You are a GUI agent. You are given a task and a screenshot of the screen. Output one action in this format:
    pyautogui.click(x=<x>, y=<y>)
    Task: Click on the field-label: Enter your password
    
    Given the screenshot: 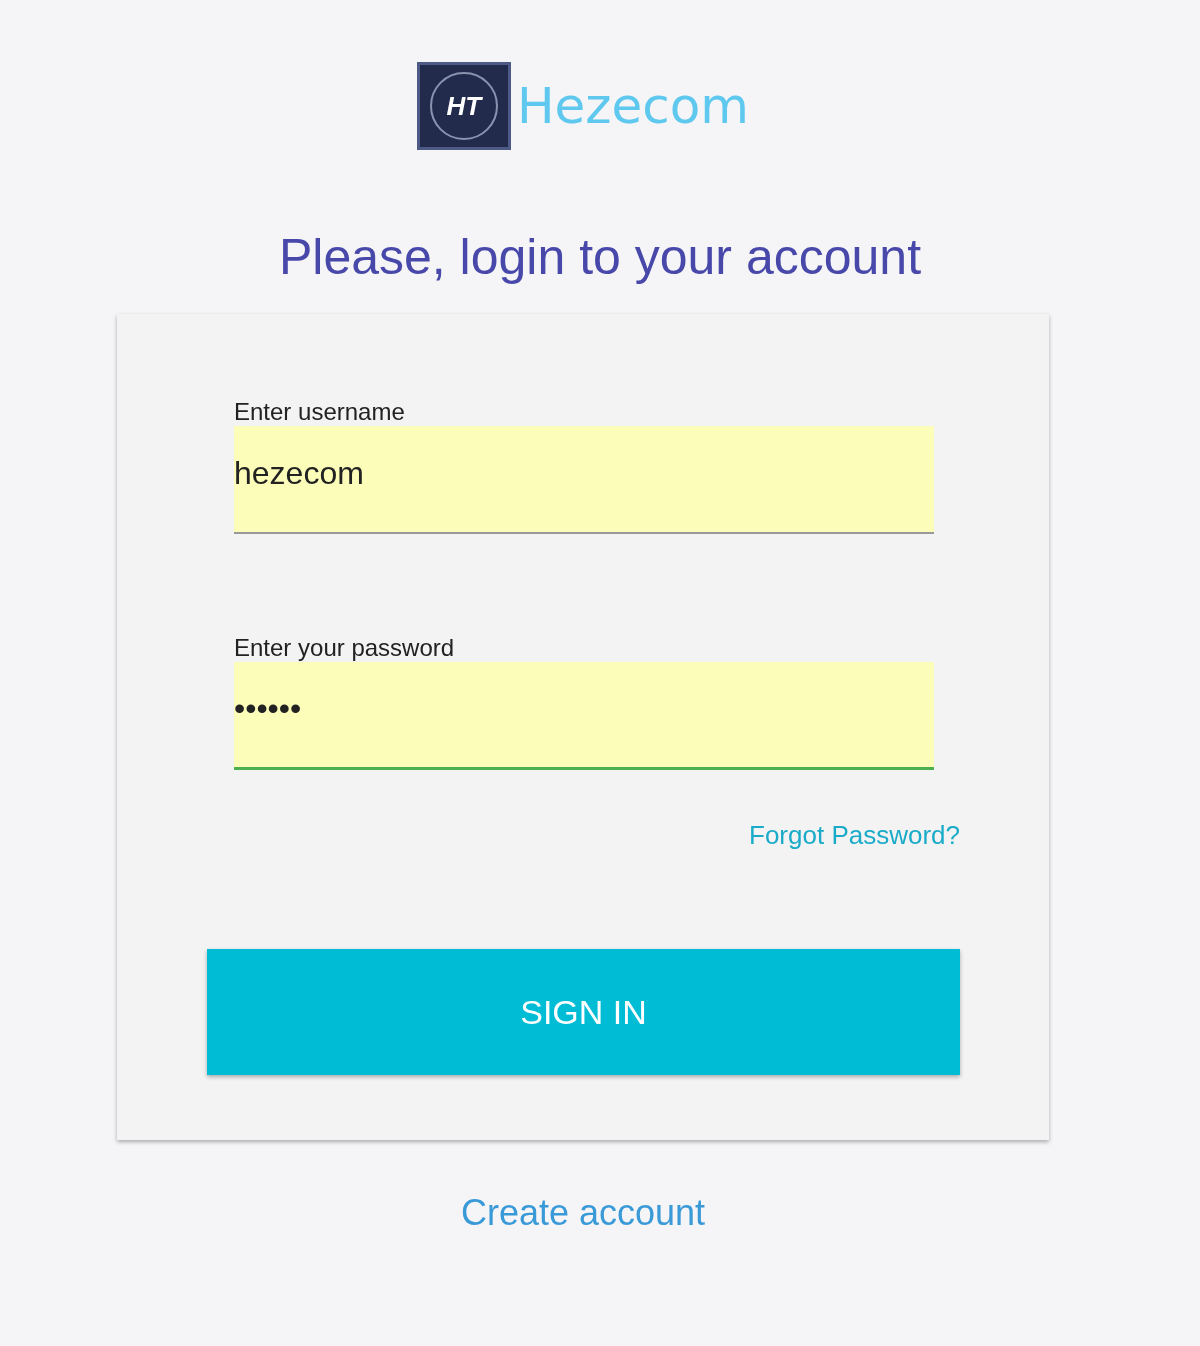 What is the action you would take?
    pyautogui.click(x=345, y=648)
    